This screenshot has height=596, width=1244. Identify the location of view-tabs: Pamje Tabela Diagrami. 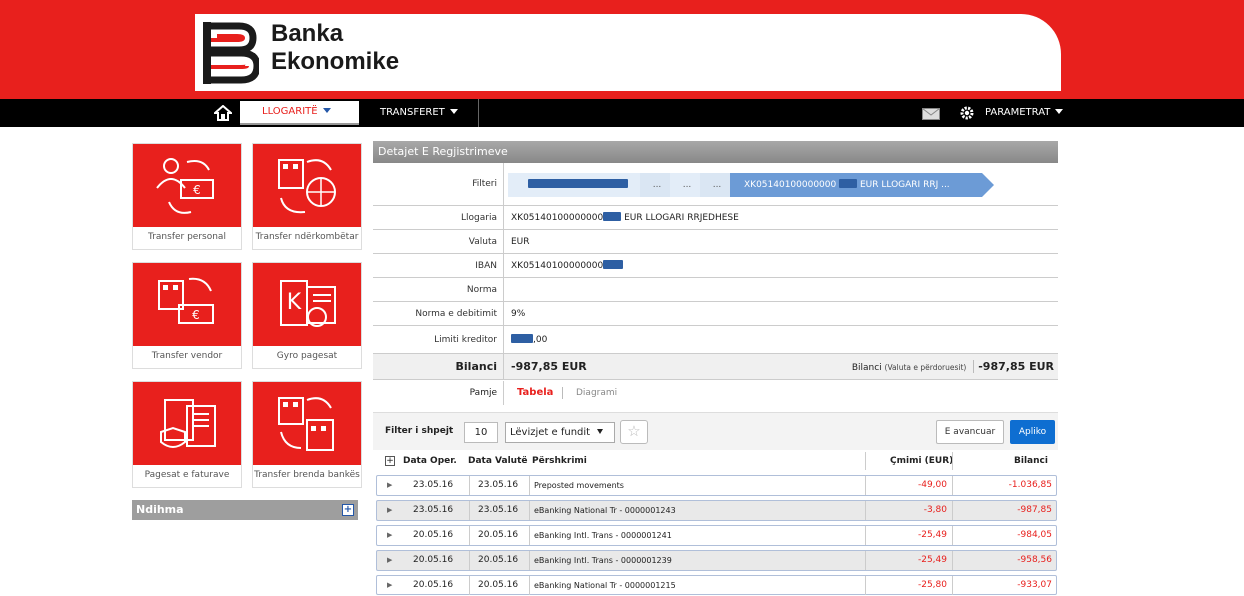
(715, 393).